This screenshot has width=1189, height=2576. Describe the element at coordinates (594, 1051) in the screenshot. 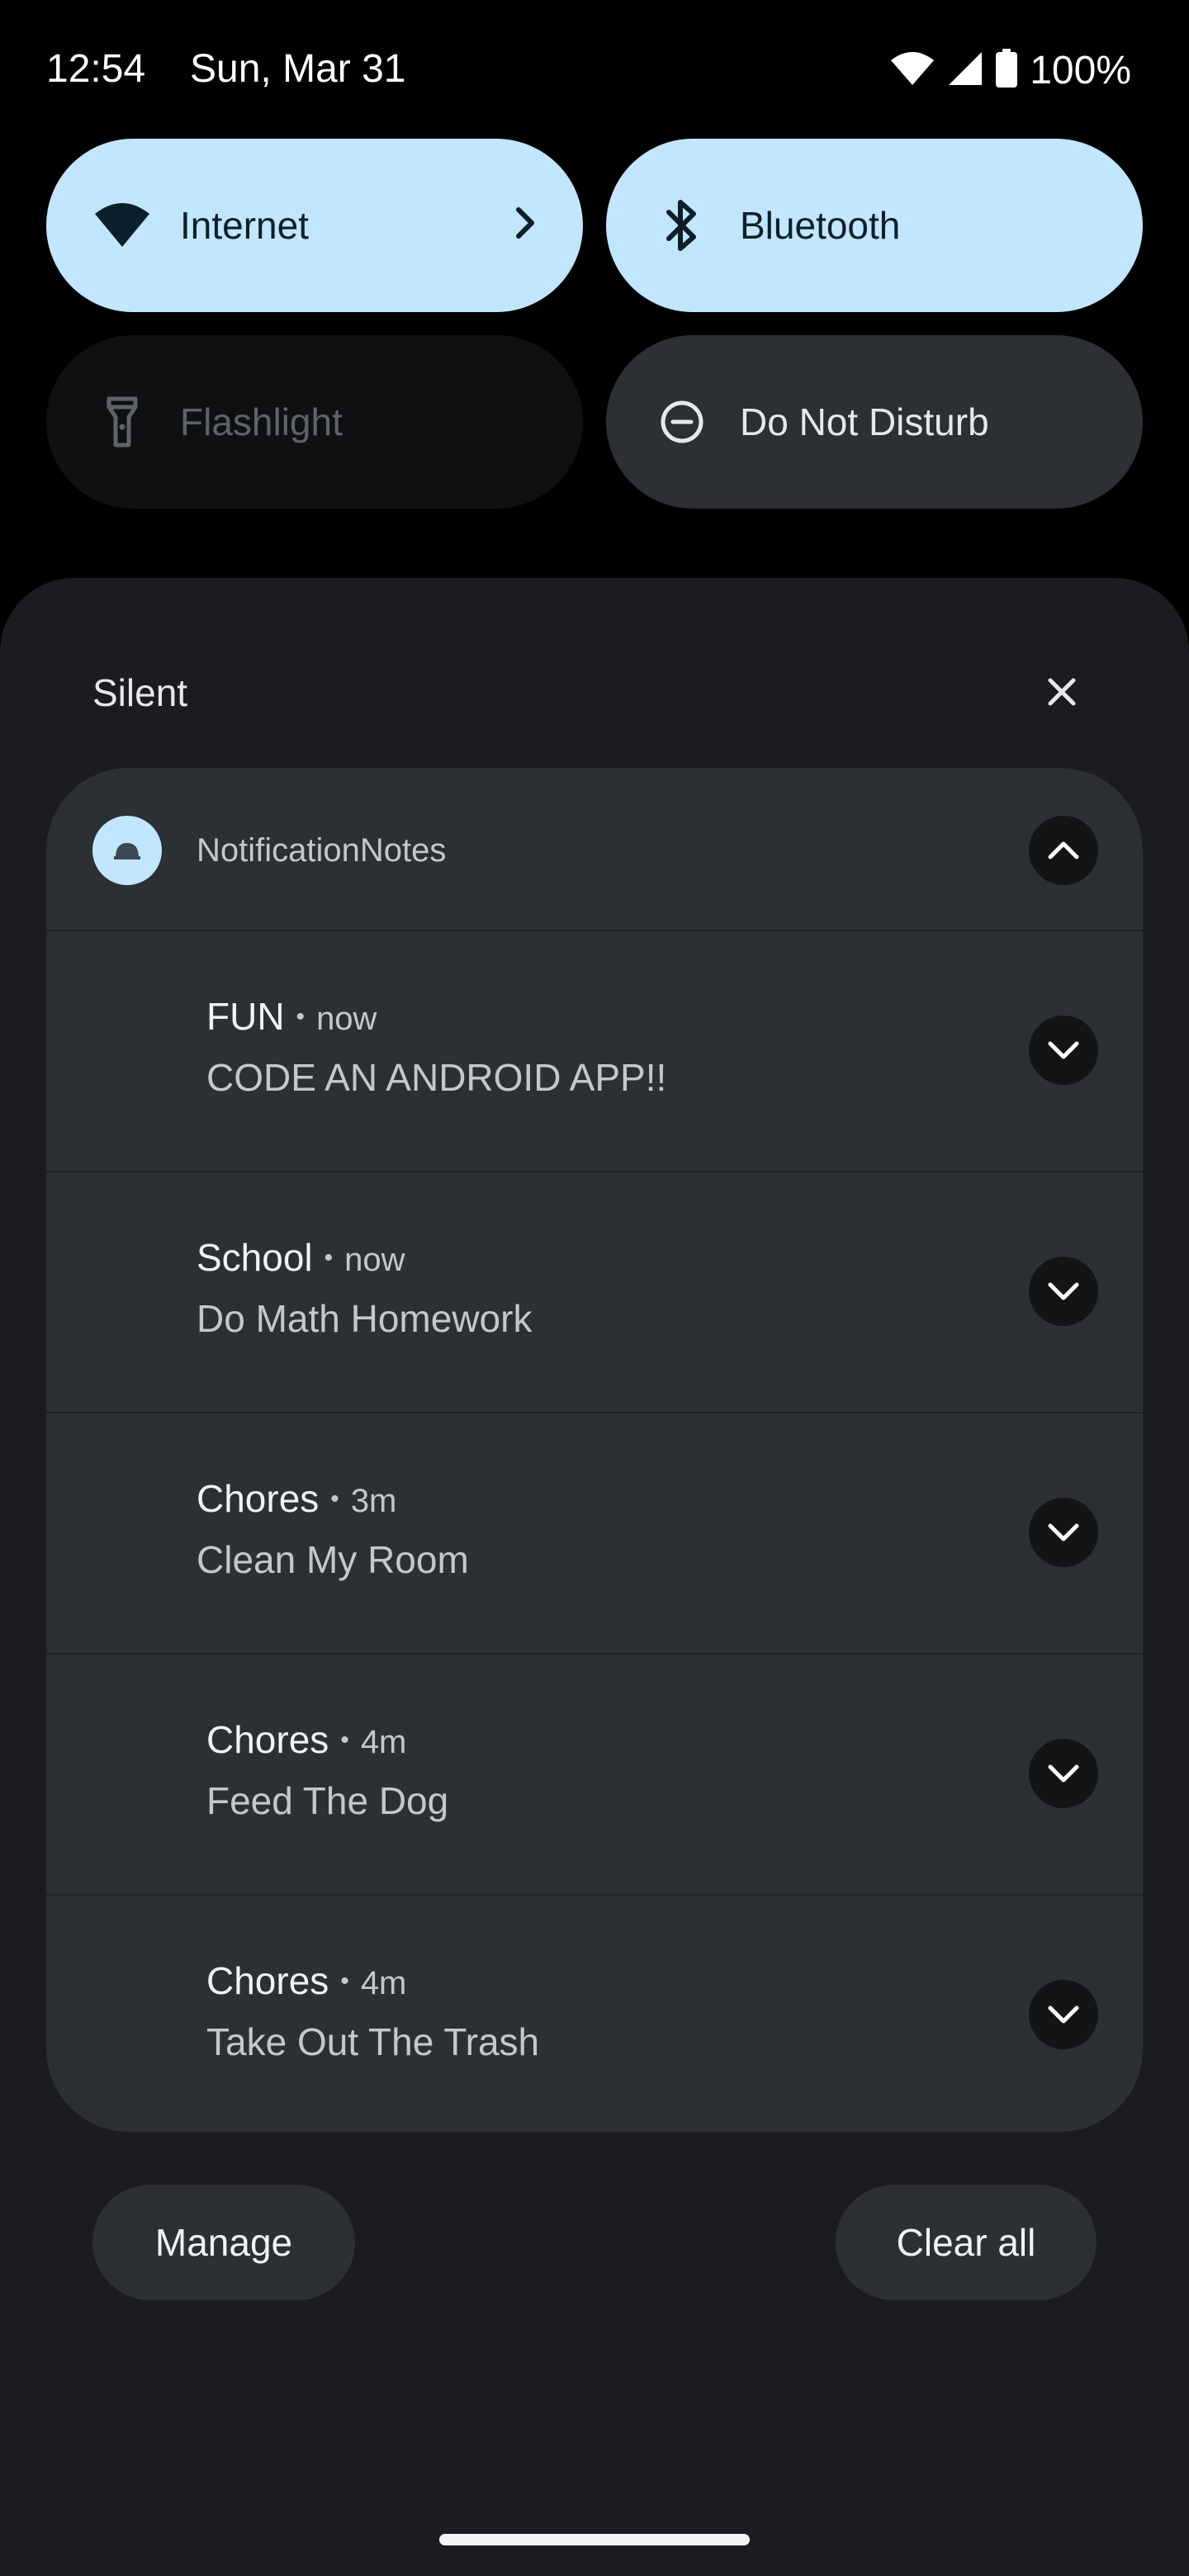

I see `notification-item: FUN • now CODE AN ANDROID APP!!` at that location.